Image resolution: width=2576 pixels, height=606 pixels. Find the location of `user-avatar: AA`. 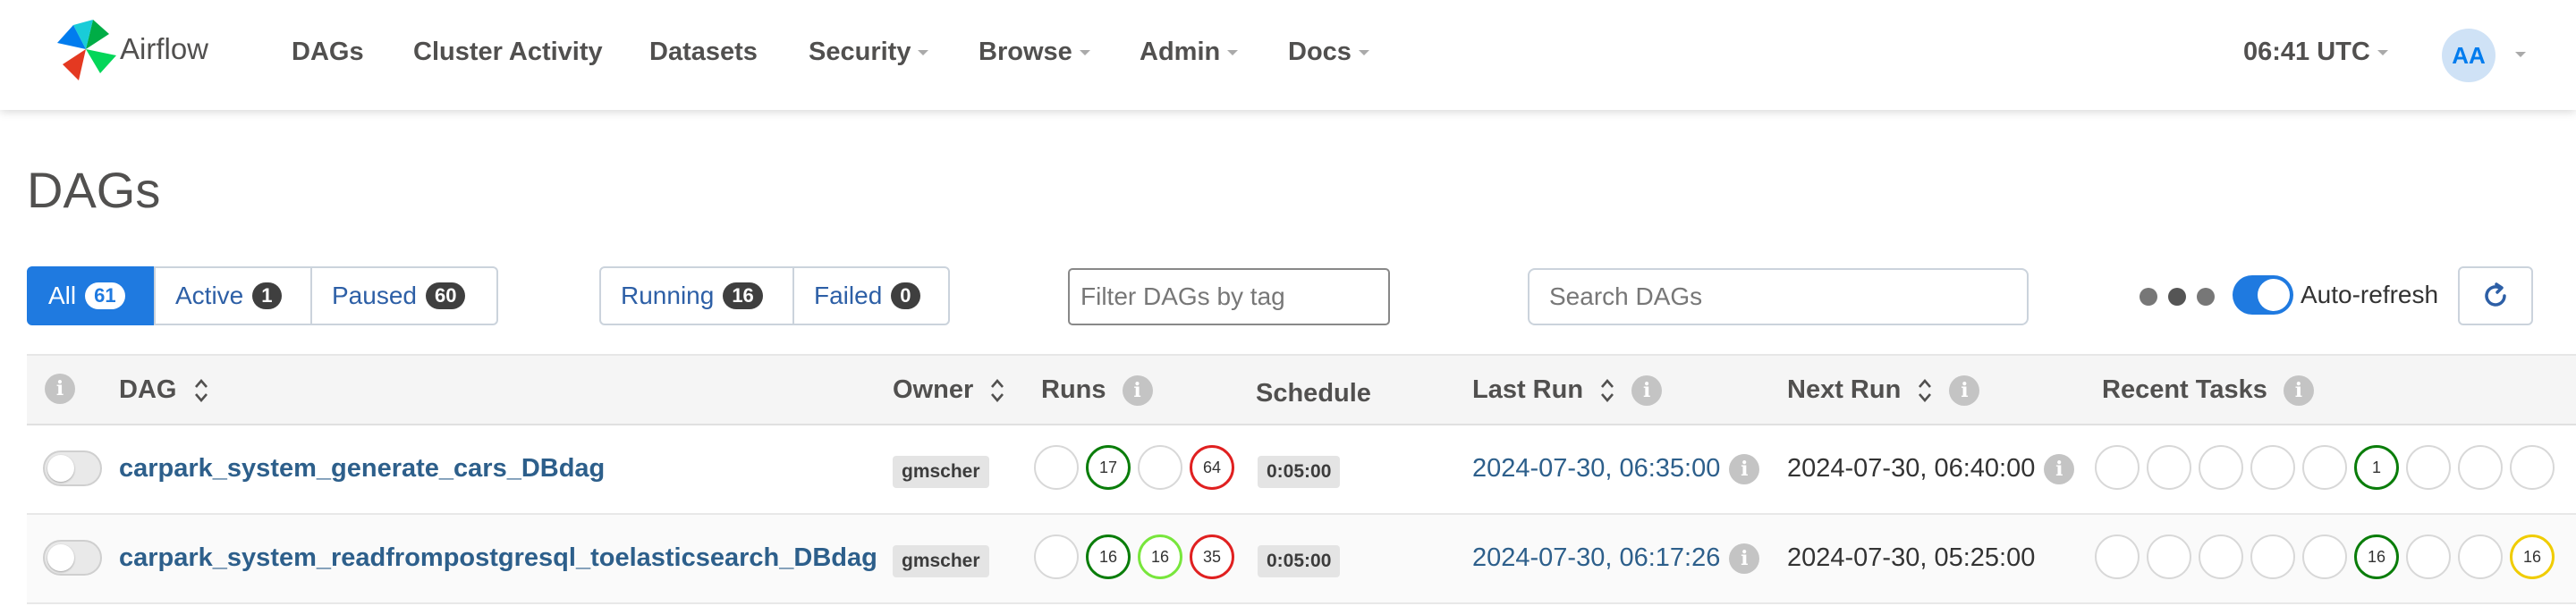

user-avatar: AA is located at coordinates (2469, 55).